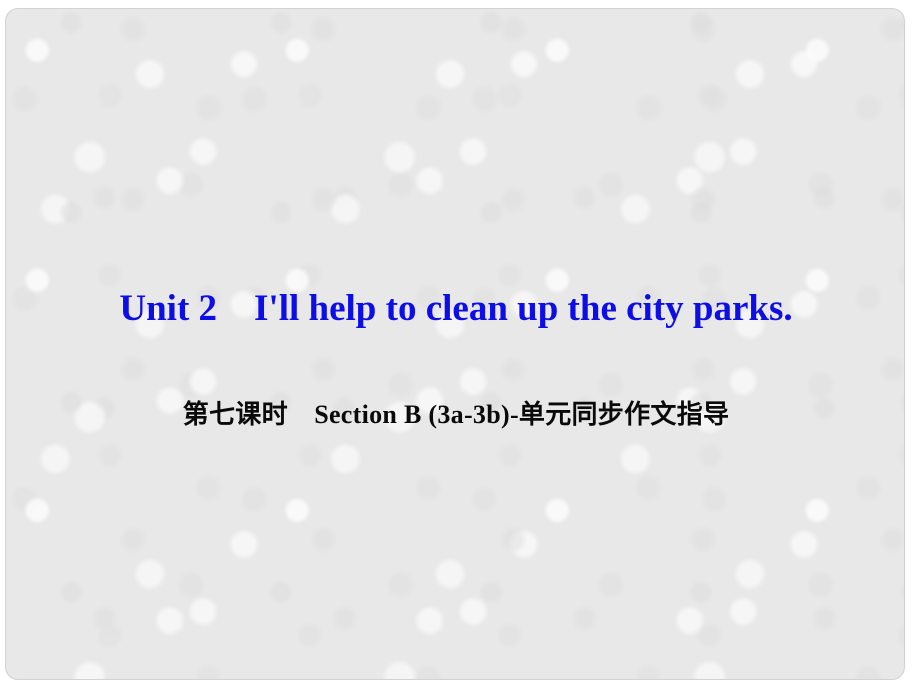  Describe the element at coordinates (456, 414) in the screenshot. I see `slide-subtitle: 第七课时 Section B (3a-3b)-单元同步作文指导` at that location.